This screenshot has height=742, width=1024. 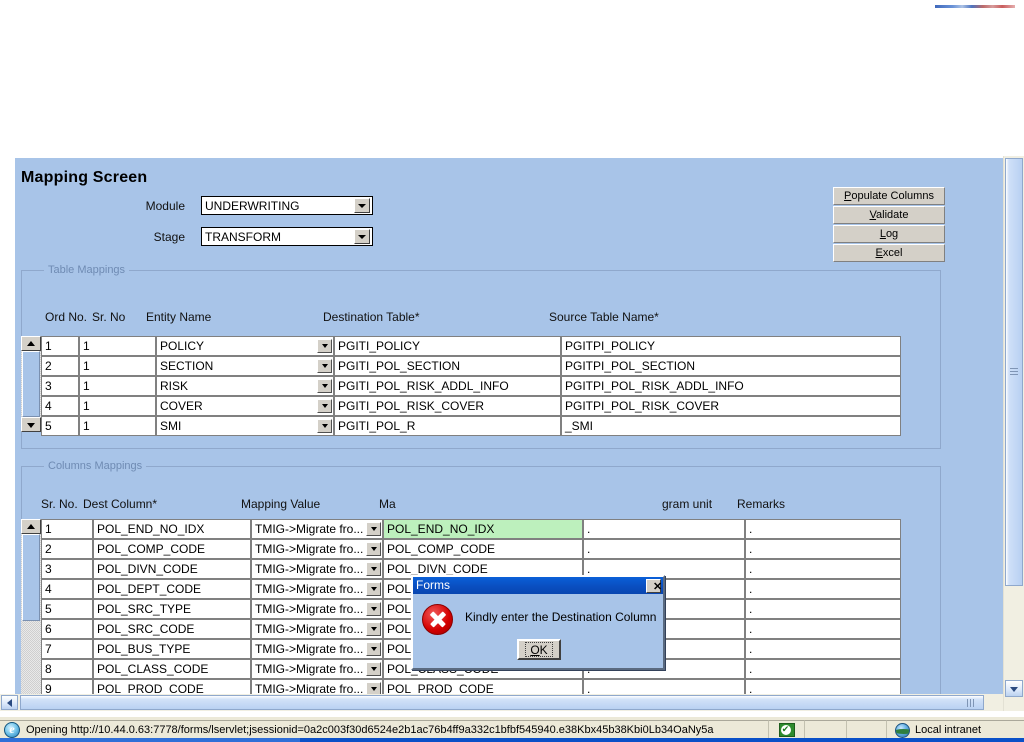 I want to click on cell-dest-column: POL_COMP_CODE, so click(x=172, y=549).